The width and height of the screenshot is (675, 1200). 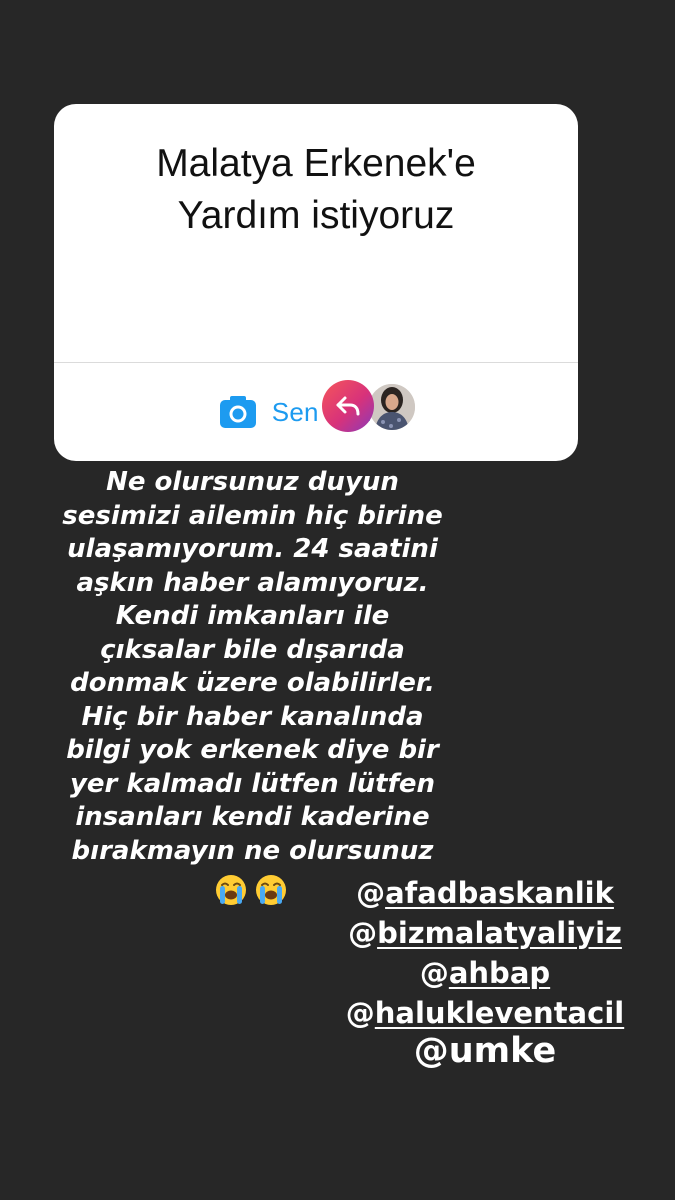 I want to click on message-line: Ne olursunuz duyun, so click(x=252, y=482).